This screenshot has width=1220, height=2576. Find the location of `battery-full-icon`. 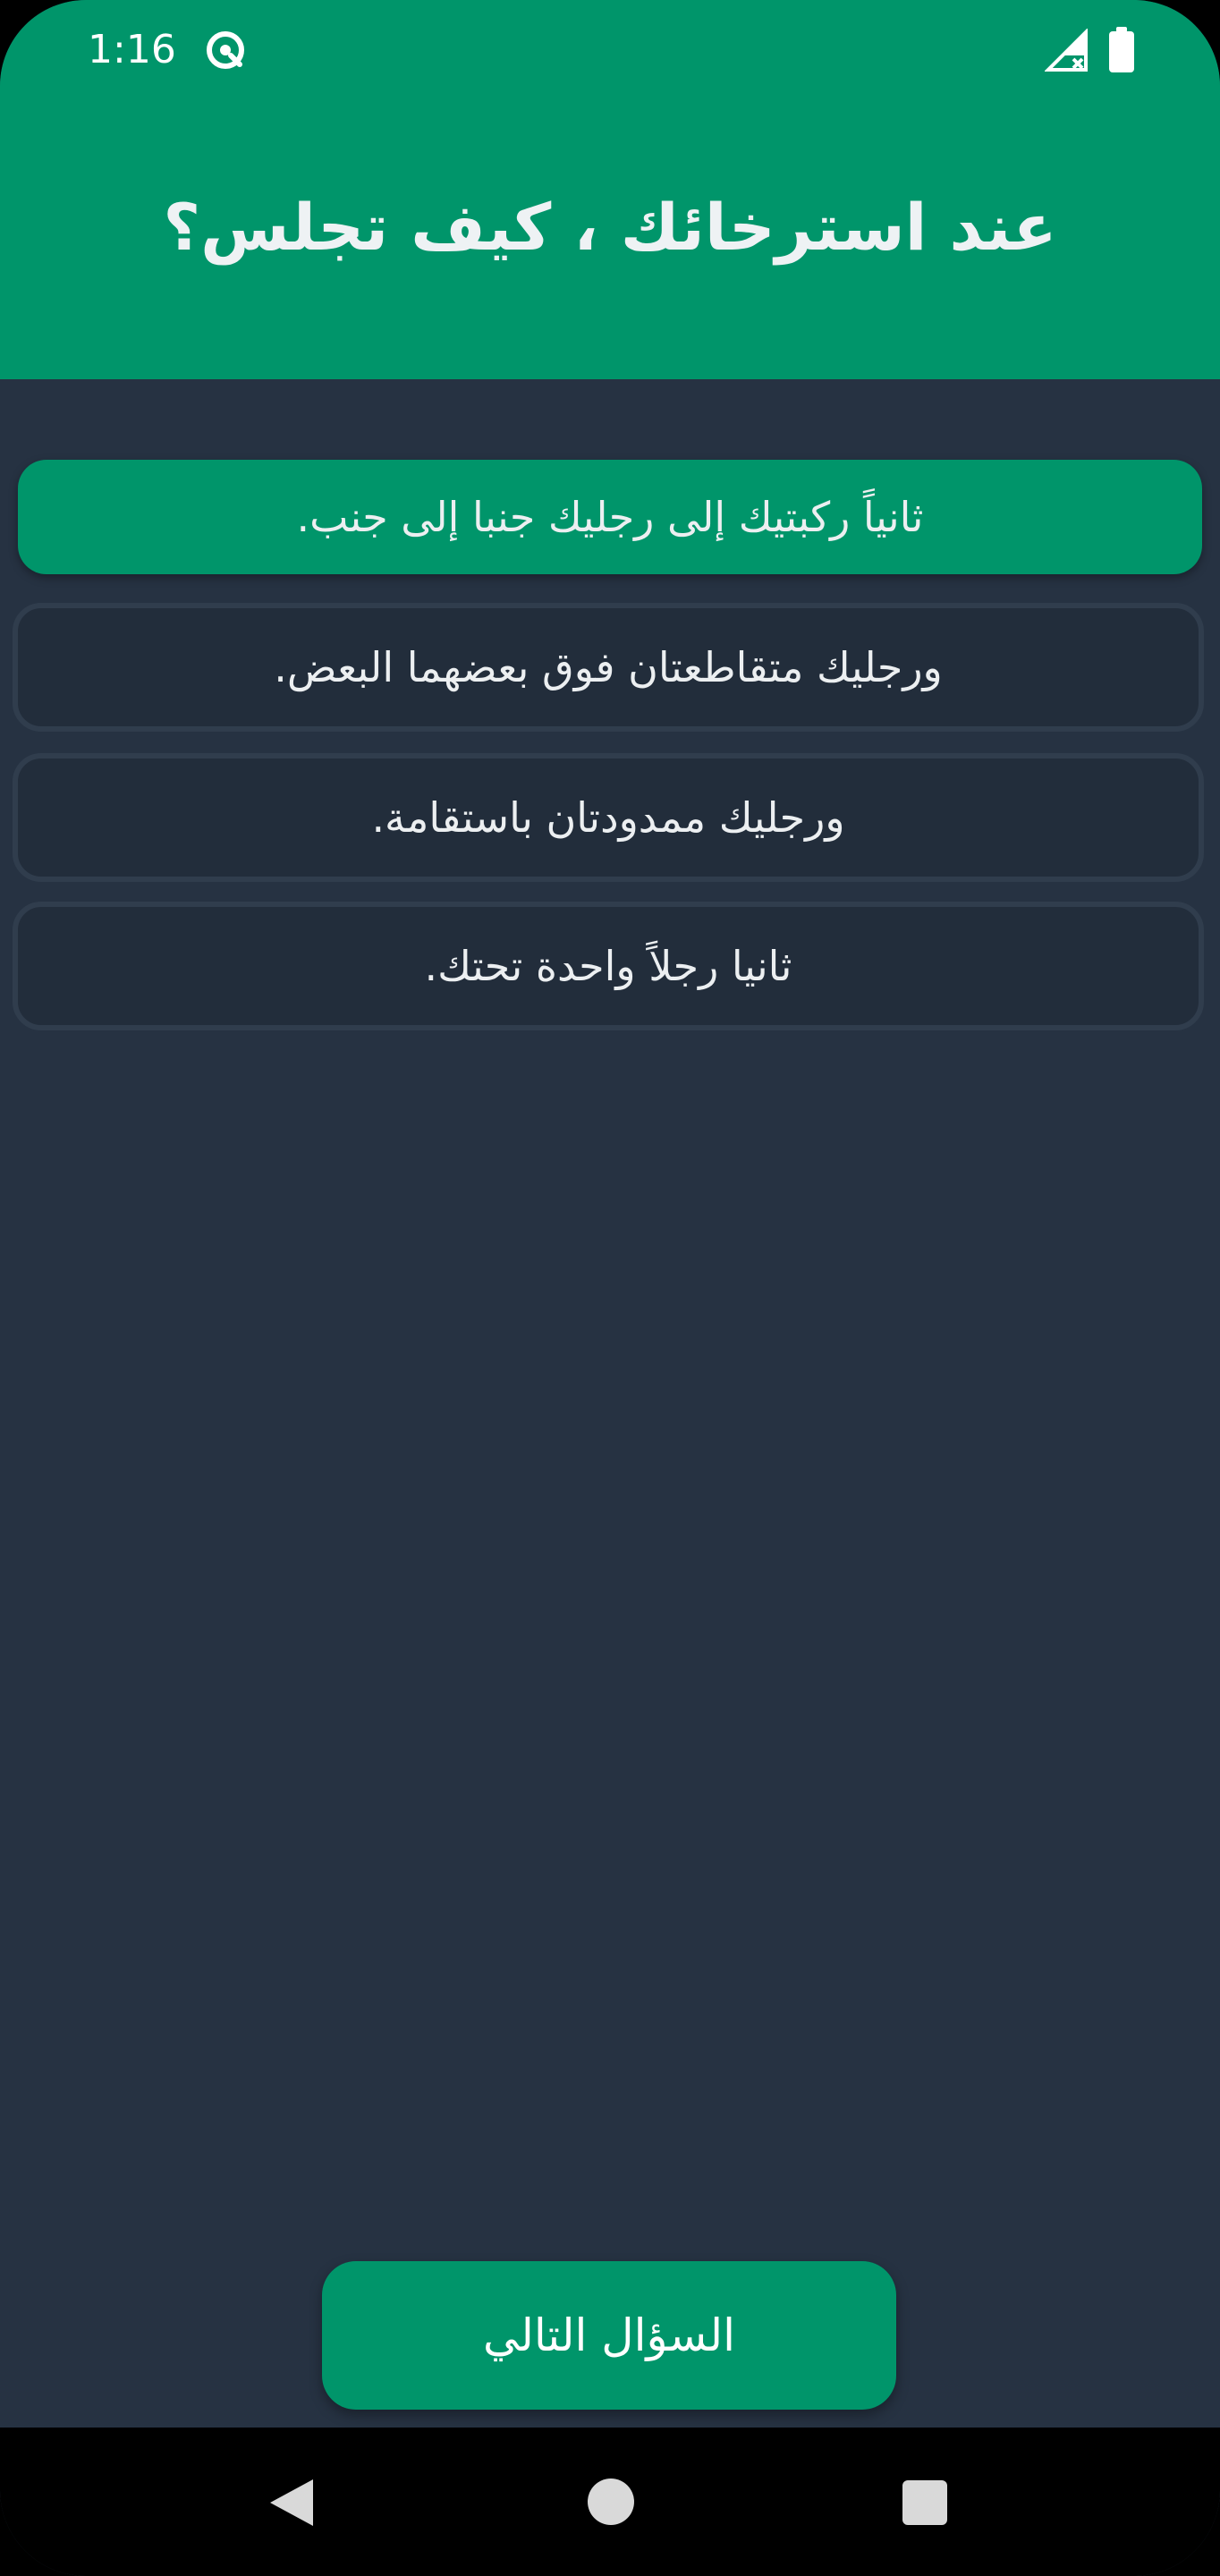

battery-full-icon is located at coordinates (1121, 49).